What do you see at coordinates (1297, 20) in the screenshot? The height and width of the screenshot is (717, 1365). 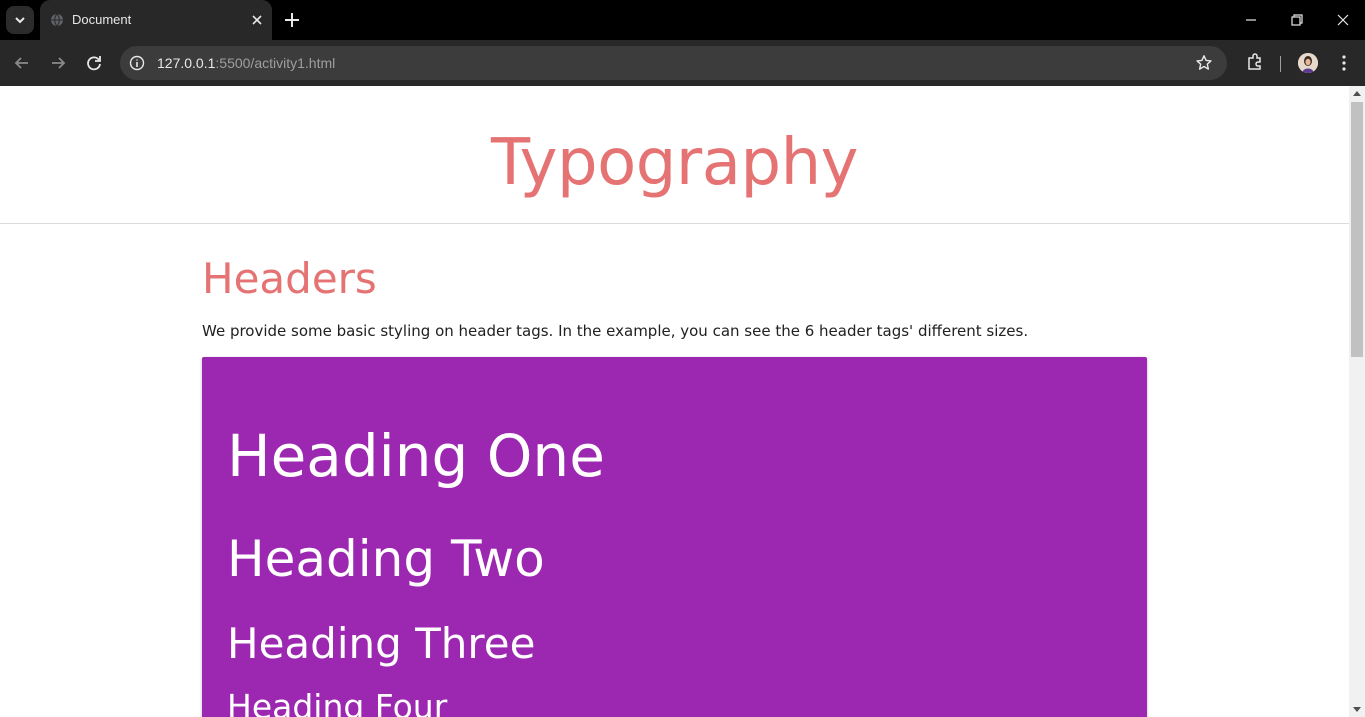 I see `restore-icon` at bounding box center [1297, 20].